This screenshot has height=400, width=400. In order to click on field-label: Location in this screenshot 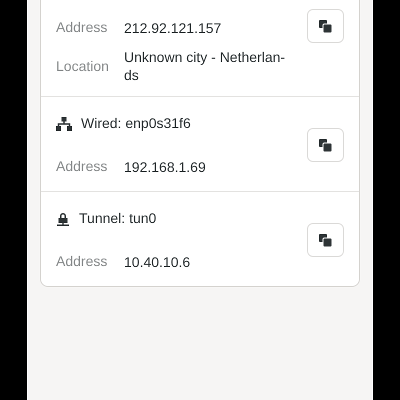, I will do `click(83, 66)`.